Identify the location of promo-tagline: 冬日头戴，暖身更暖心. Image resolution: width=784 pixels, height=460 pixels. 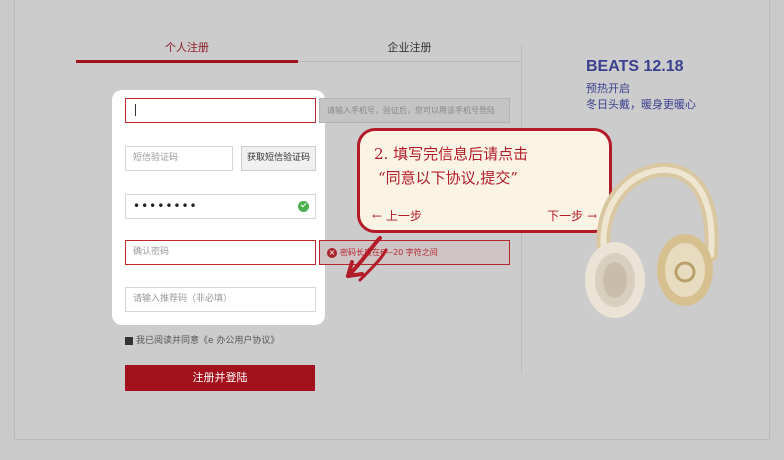
(641, 104).